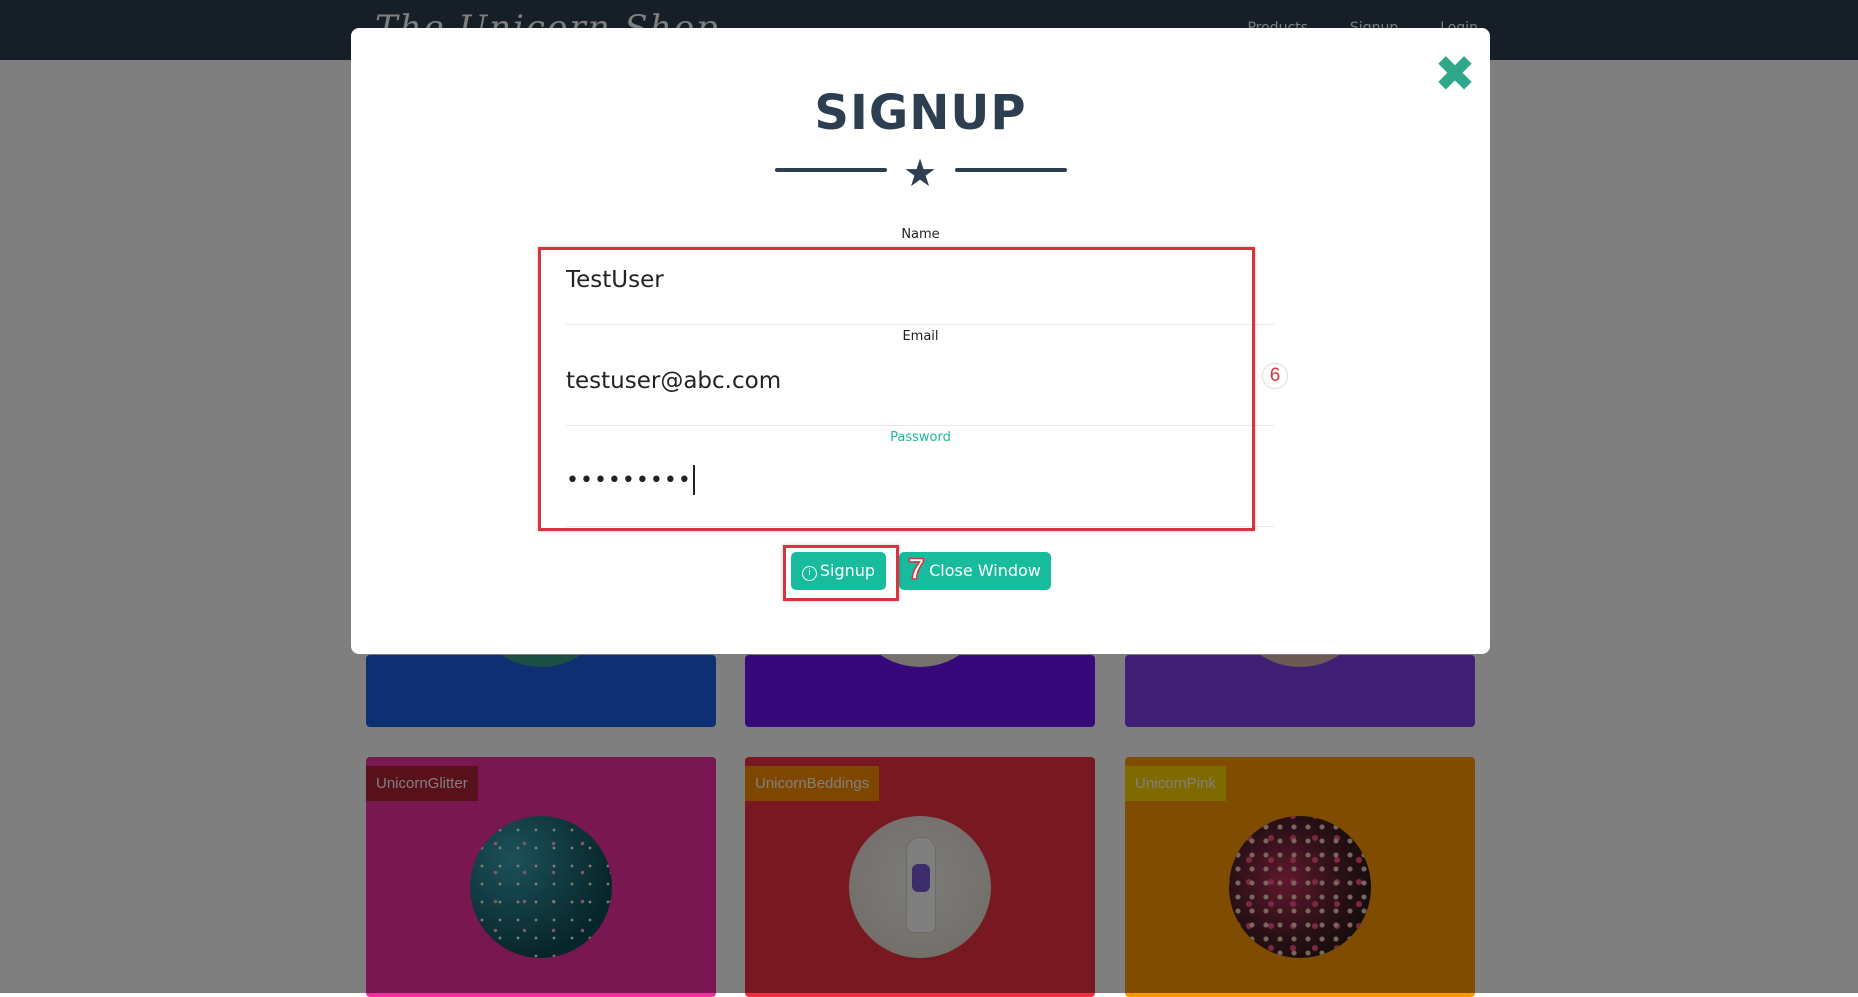 The image size is (1858, 997). Describe the element at coordinates (916, 569) in the screenshot. I see `annotation-number-7: 7` at that location.